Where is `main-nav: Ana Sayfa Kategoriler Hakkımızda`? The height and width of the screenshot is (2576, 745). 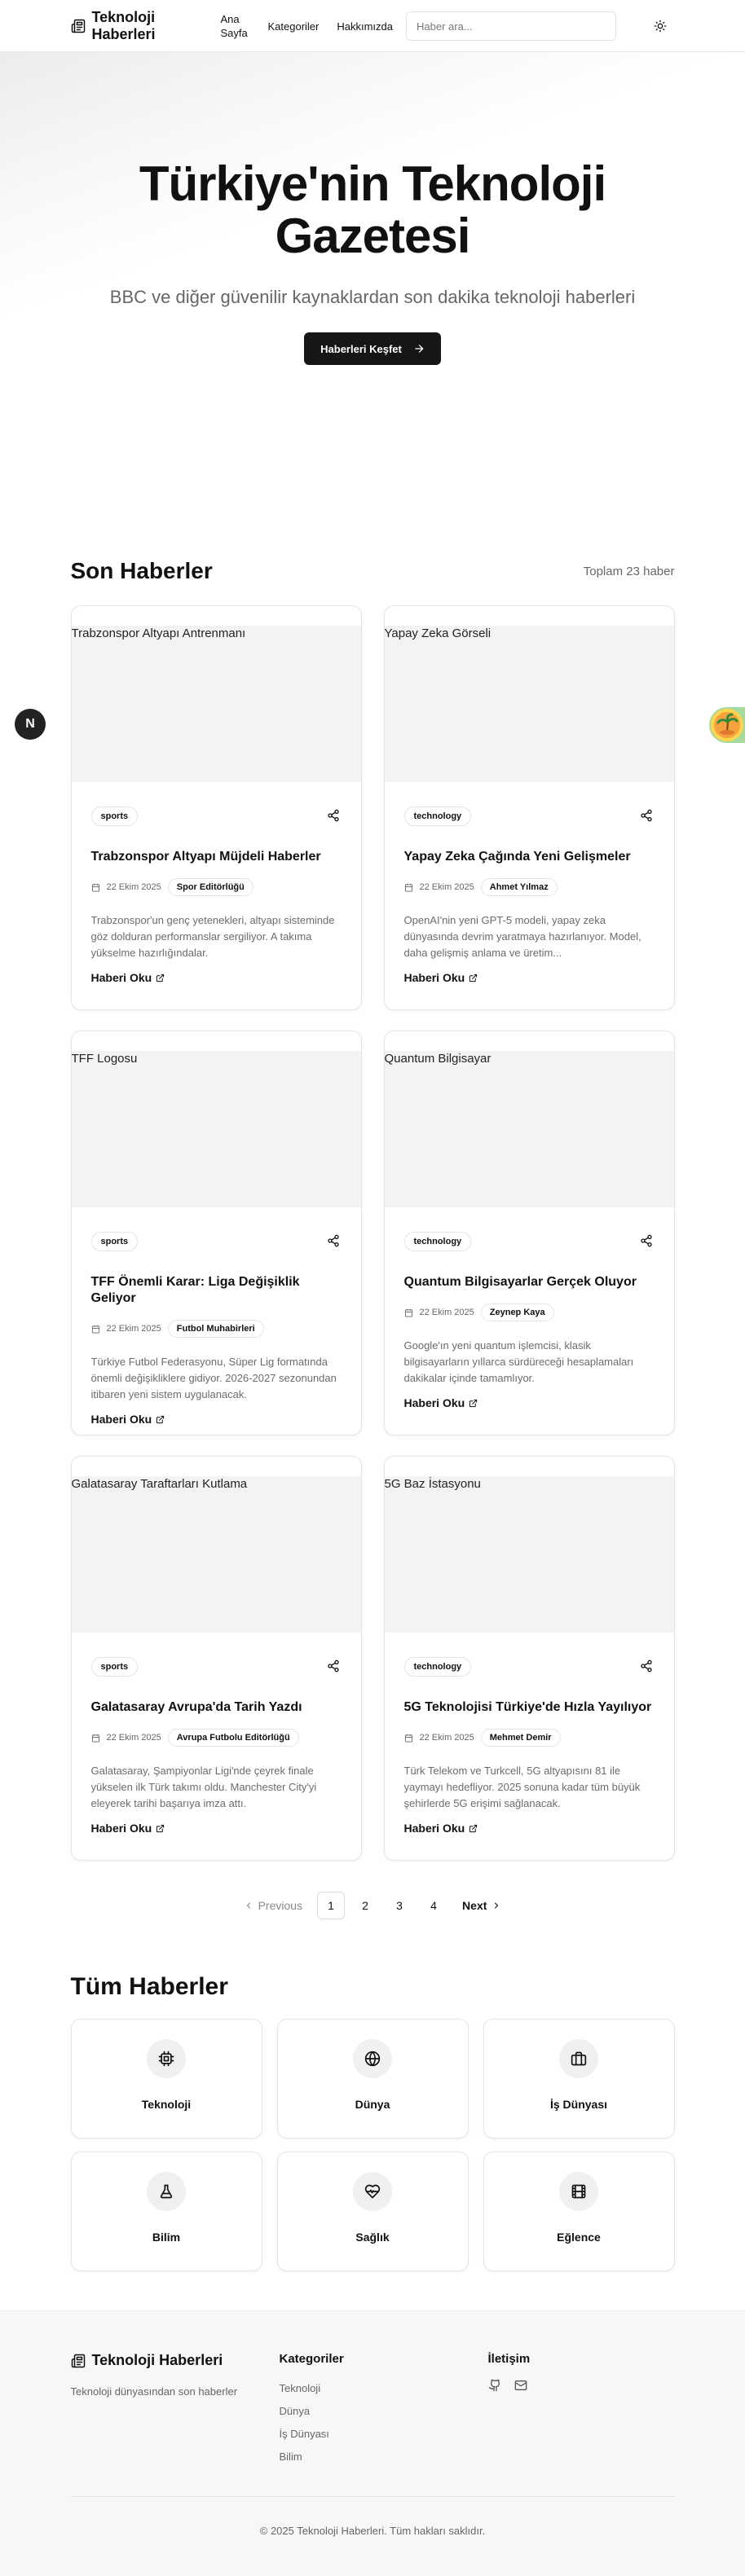 main-nav: Ana Sayfa Kategoriler Hakkımızda is located at coordinates (307, 26).